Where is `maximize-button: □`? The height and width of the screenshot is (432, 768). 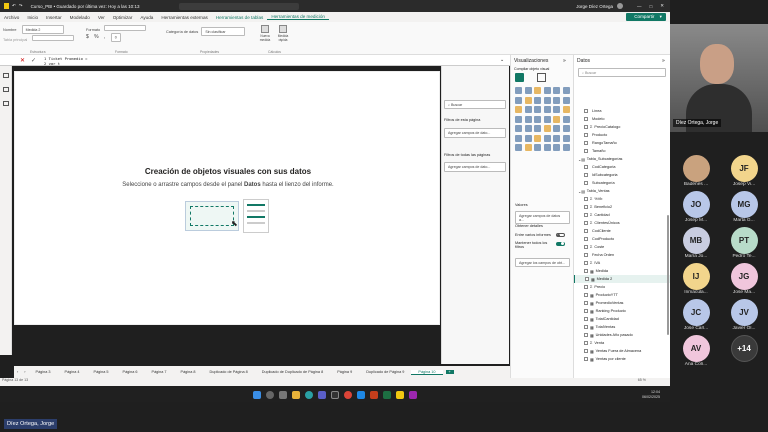 maximize-button: □ is located at coordinates (651, 6).